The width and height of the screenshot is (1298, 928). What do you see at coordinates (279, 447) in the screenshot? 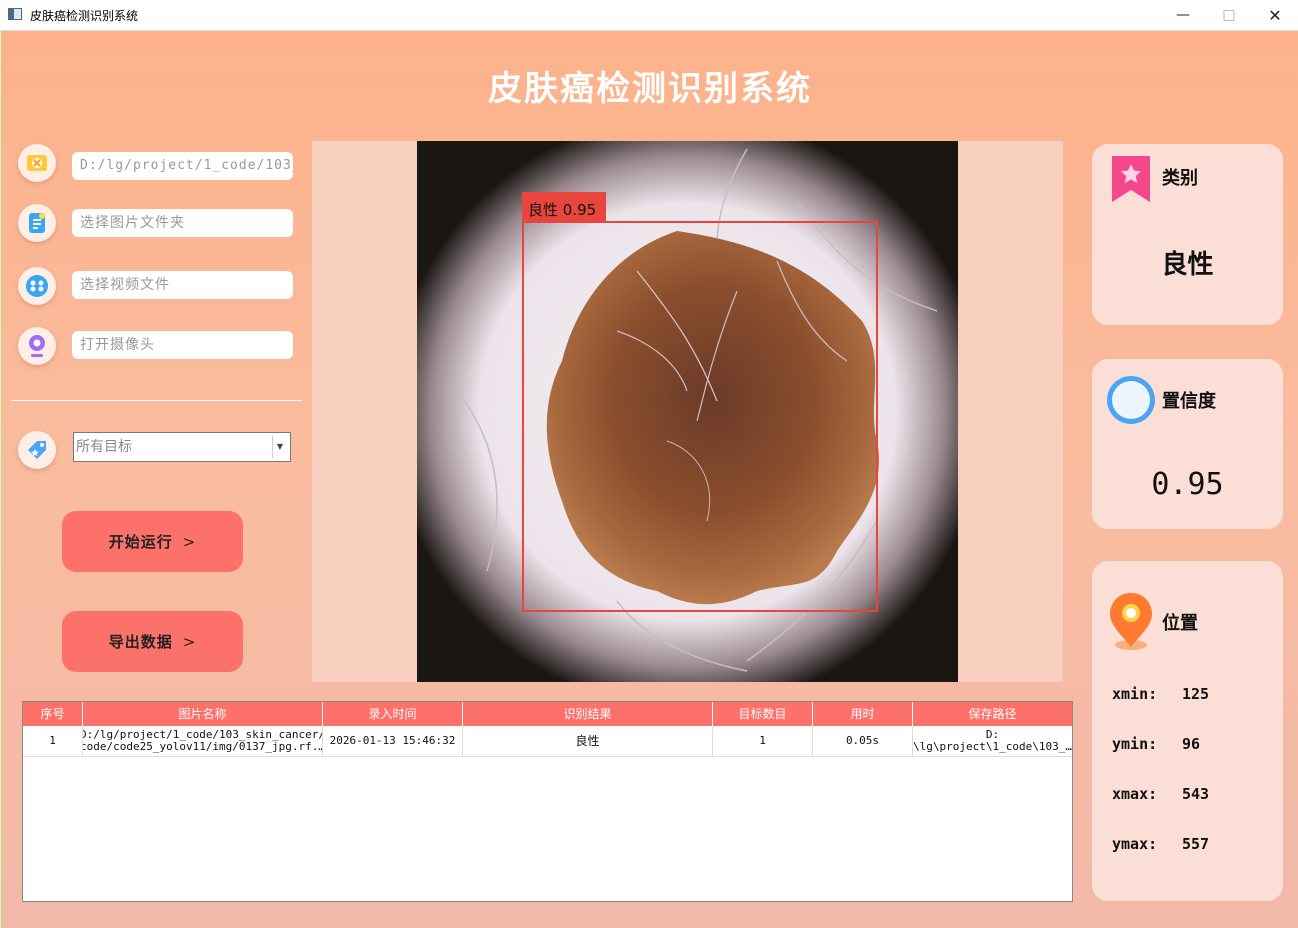
I see `chevron-down-icon: ▼` at bounding box center [279, 447].